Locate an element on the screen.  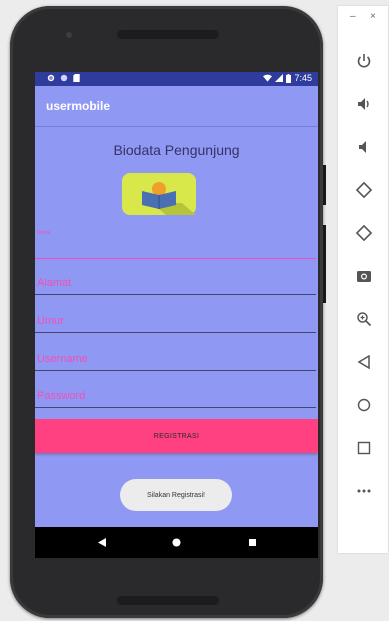
volume-up-icon is located at coordinates (363, 104).